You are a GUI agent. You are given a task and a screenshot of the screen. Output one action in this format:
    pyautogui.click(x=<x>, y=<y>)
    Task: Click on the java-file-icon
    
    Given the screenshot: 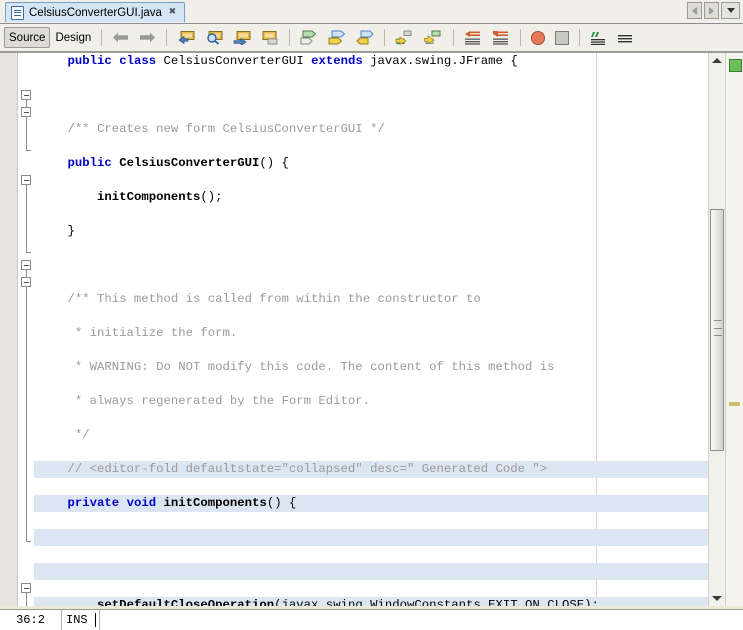 What is the action you would take?
    pyautogui.click(x=17, y=12)
    